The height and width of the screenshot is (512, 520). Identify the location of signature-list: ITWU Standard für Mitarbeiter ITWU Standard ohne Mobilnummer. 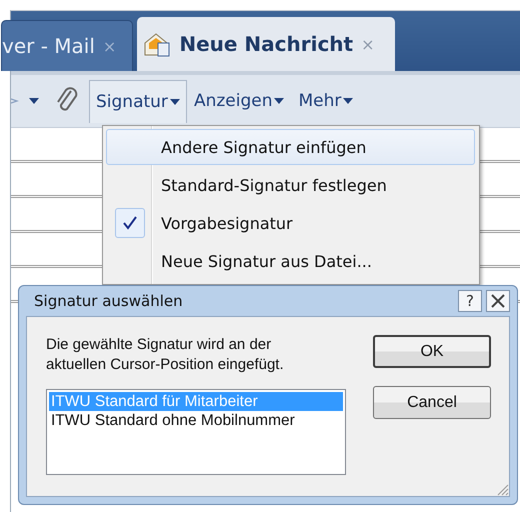
(196, 432).